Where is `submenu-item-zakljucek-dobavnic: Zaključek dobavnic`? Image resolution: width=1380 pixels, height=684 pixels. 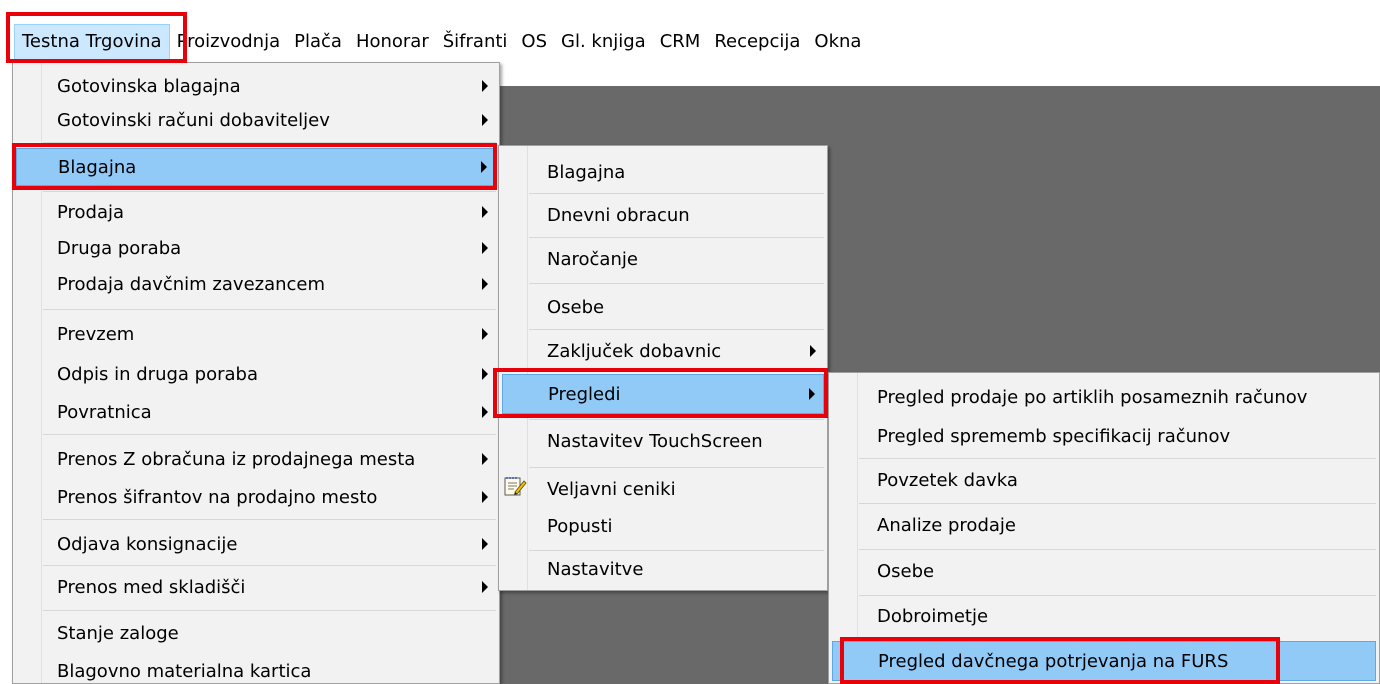
submenu-item-zakljucek-dobavnic: Zaključek dobavnic is located at coordinates (663, 351).